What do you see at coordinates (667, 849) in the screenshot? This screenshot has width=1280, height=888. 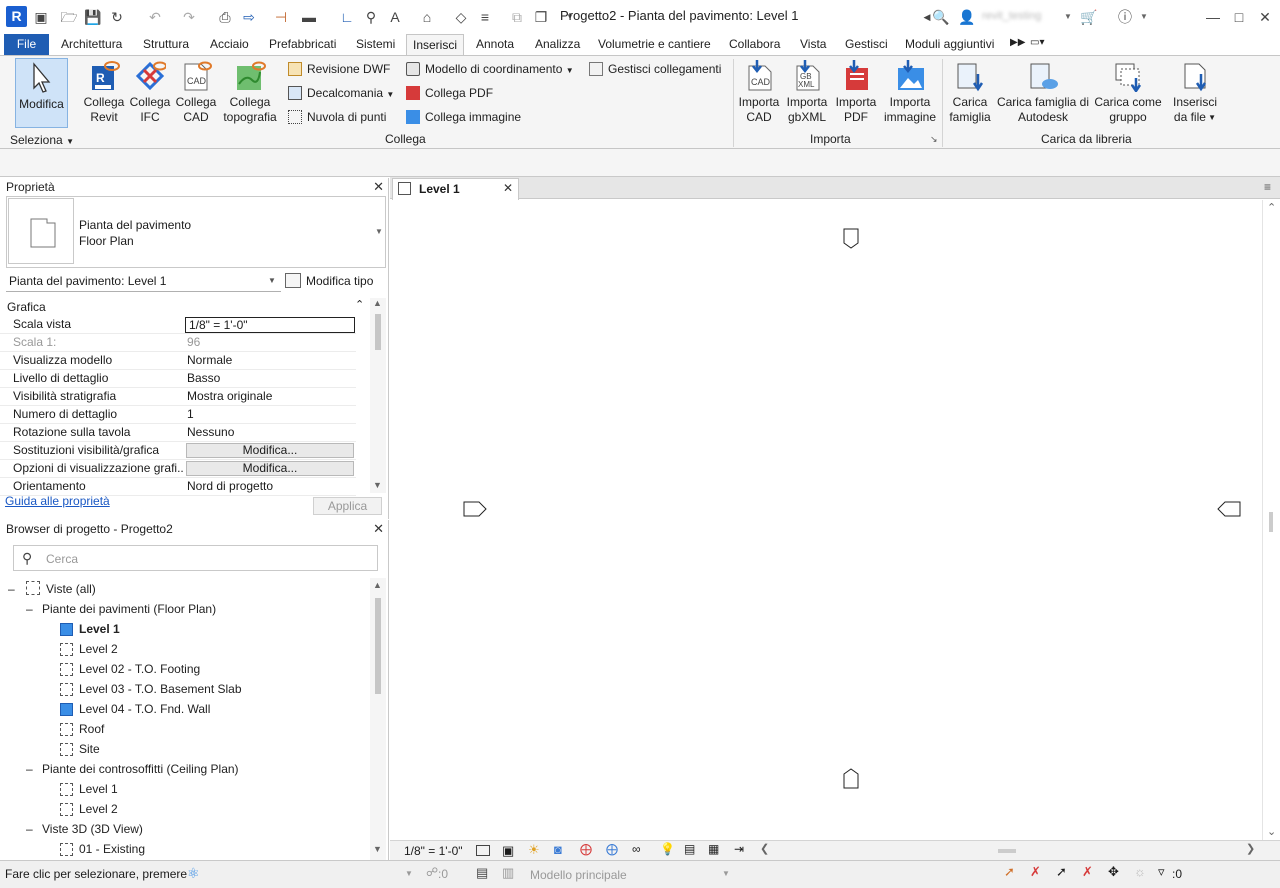 I see `temporary-hide-icon: 💡` at bounding box center [667, 849].